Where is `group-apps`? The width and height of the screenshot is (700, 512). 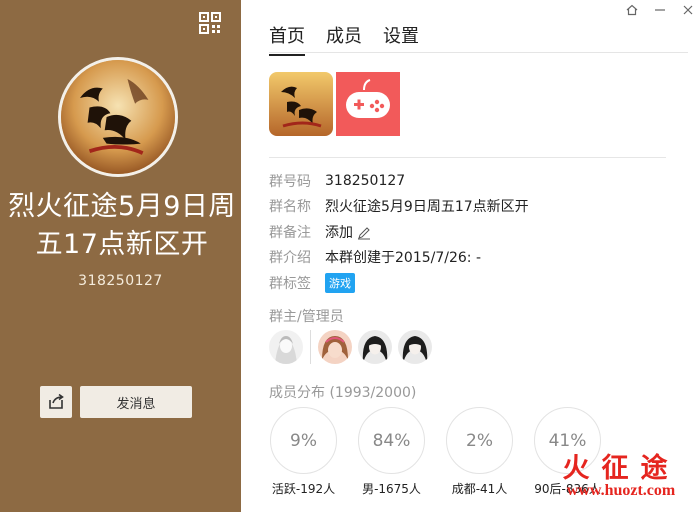
group-apps is located at coordinates (334, 104).